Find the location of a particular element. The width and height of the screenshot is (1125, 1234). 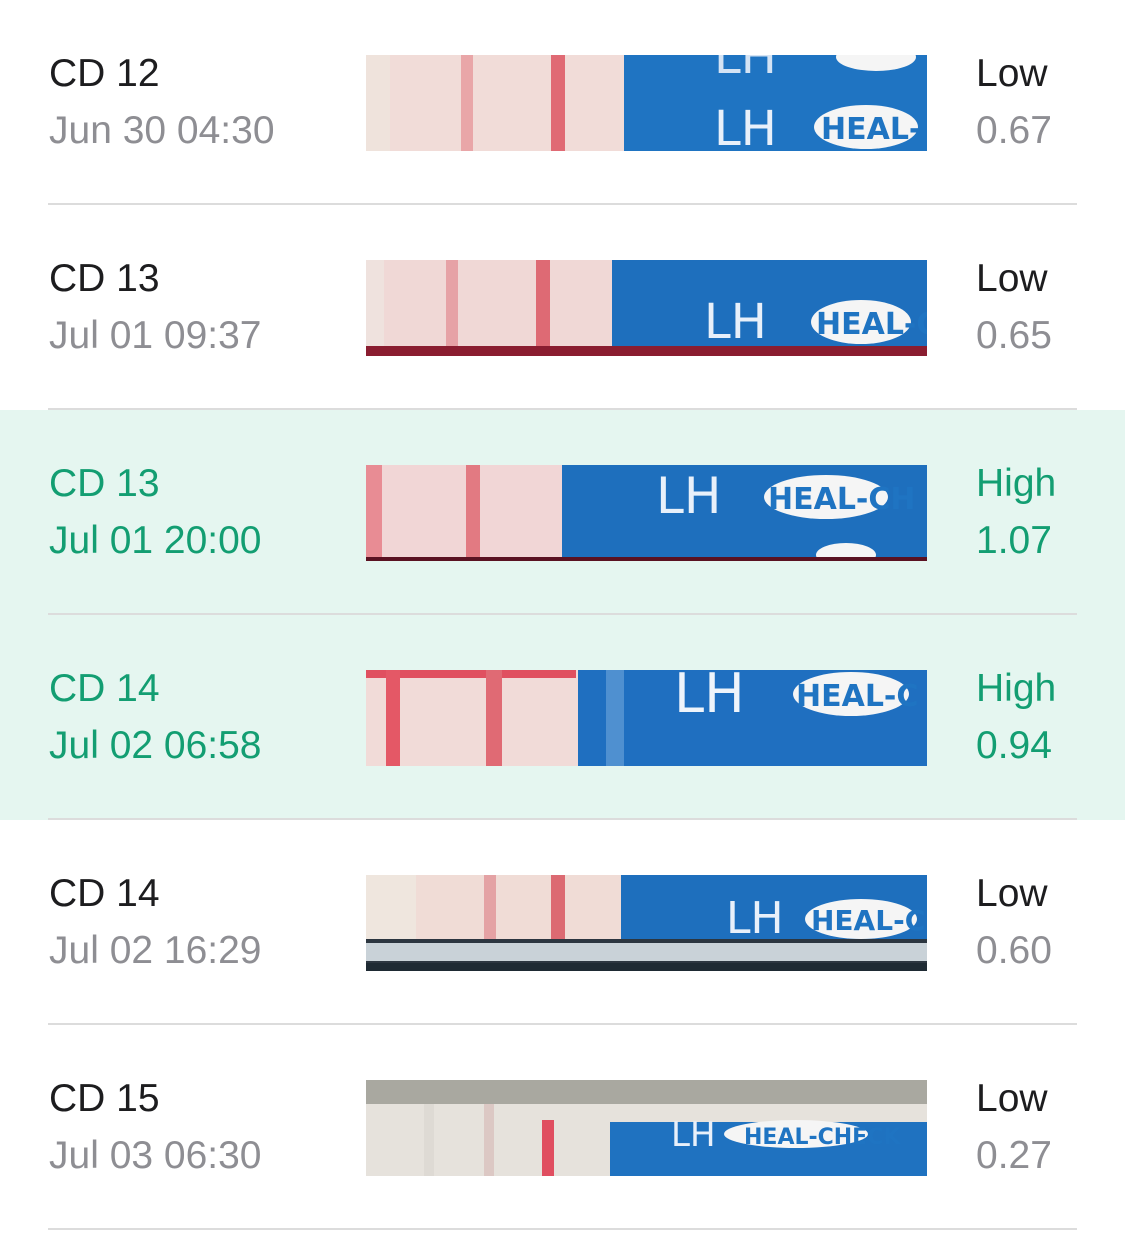

test-result-block: High 1.07 is located at coordinates (1016, 512).